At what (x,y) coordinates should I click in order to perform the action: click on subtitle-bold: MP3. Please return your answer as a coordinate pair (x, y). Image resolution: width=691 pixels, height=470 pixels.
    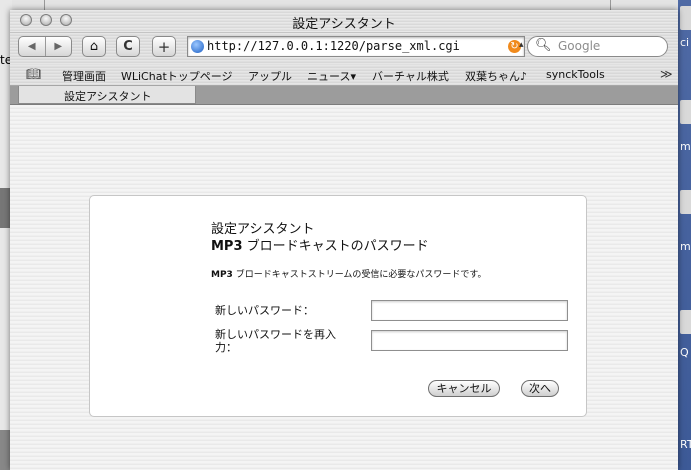
    Looking at the image, I should click on (227, 246).